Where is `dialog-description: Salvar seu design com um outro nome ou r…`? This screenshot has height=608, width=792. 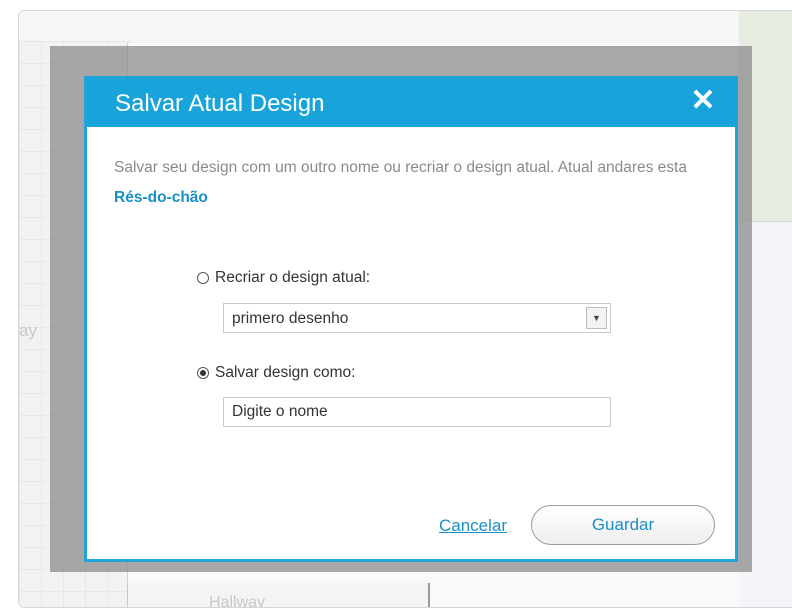 dialog-description: Salvar seu design com um outro nome ou r… is located at coordinates (404, 183).